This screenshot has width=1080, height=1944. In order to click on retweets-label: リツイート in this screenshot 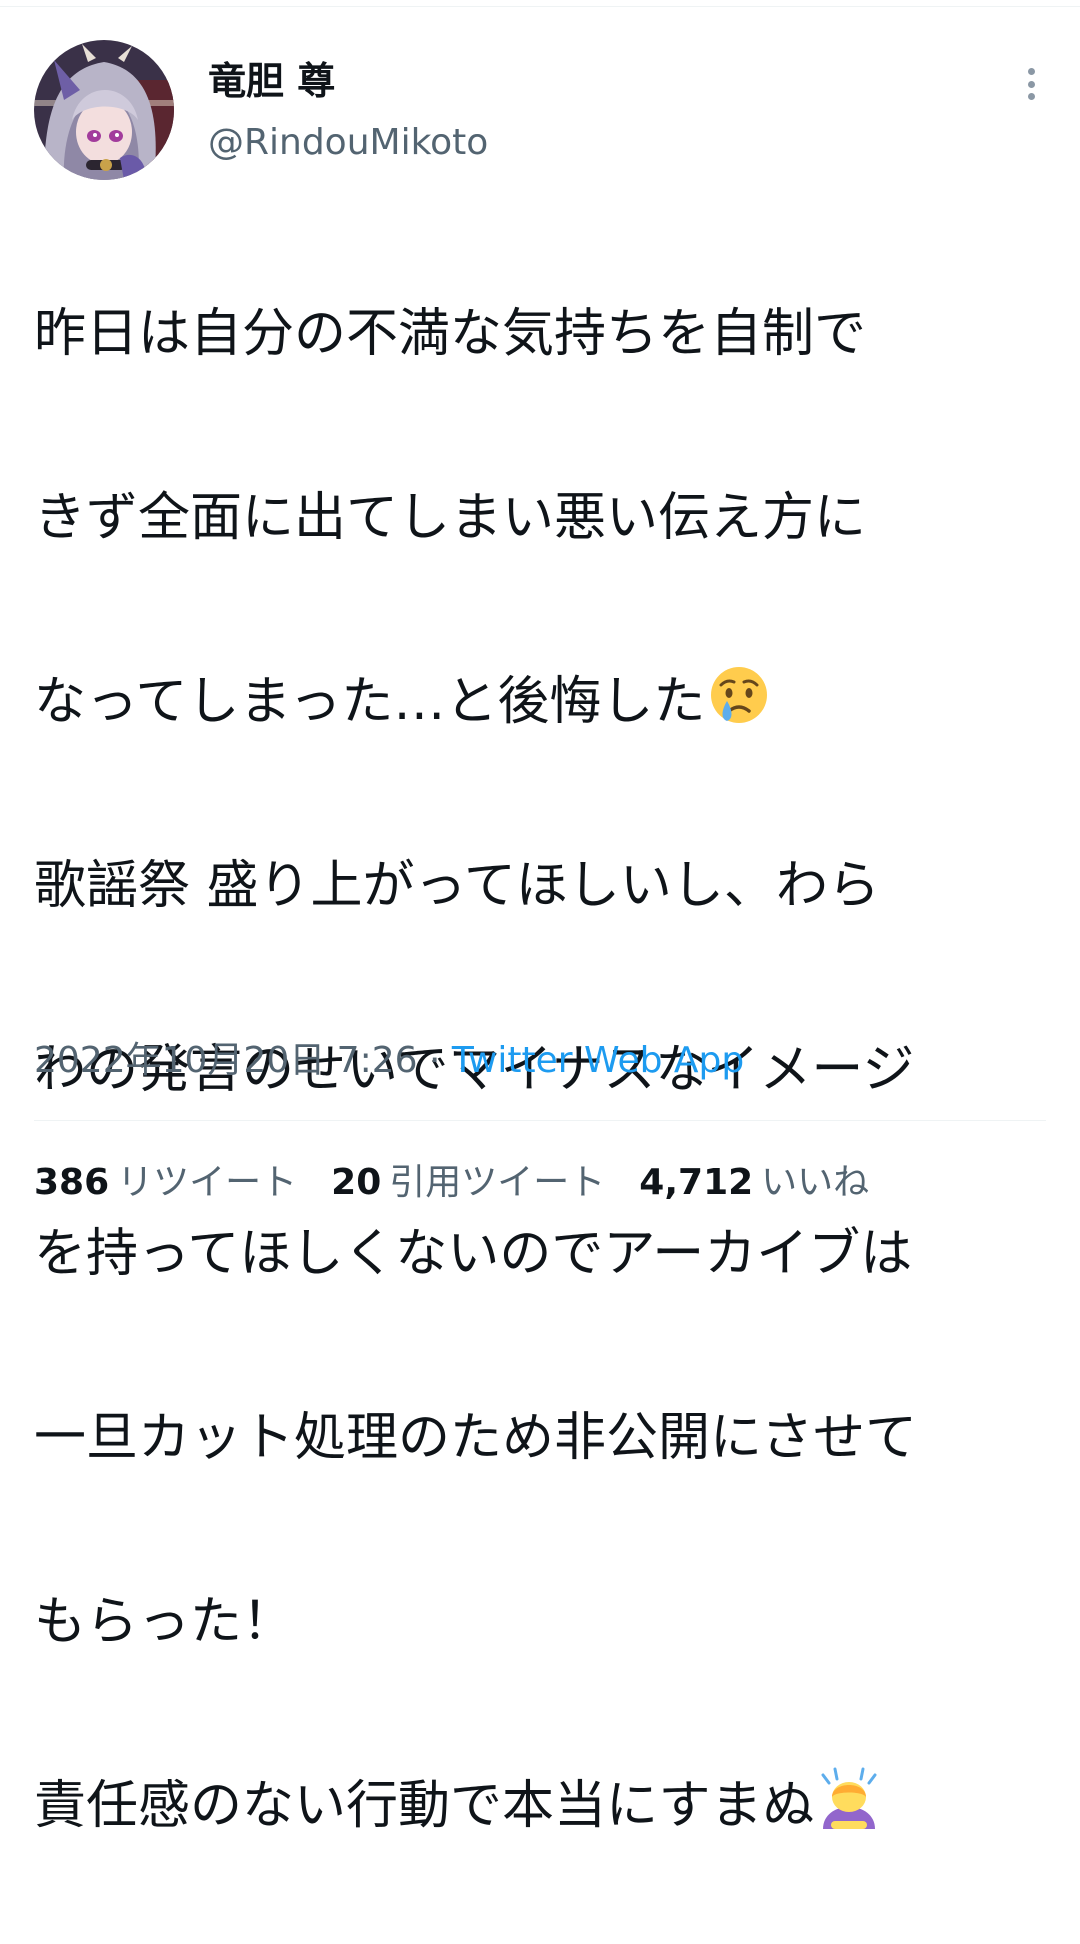, I will do `click(207, 1182)`.